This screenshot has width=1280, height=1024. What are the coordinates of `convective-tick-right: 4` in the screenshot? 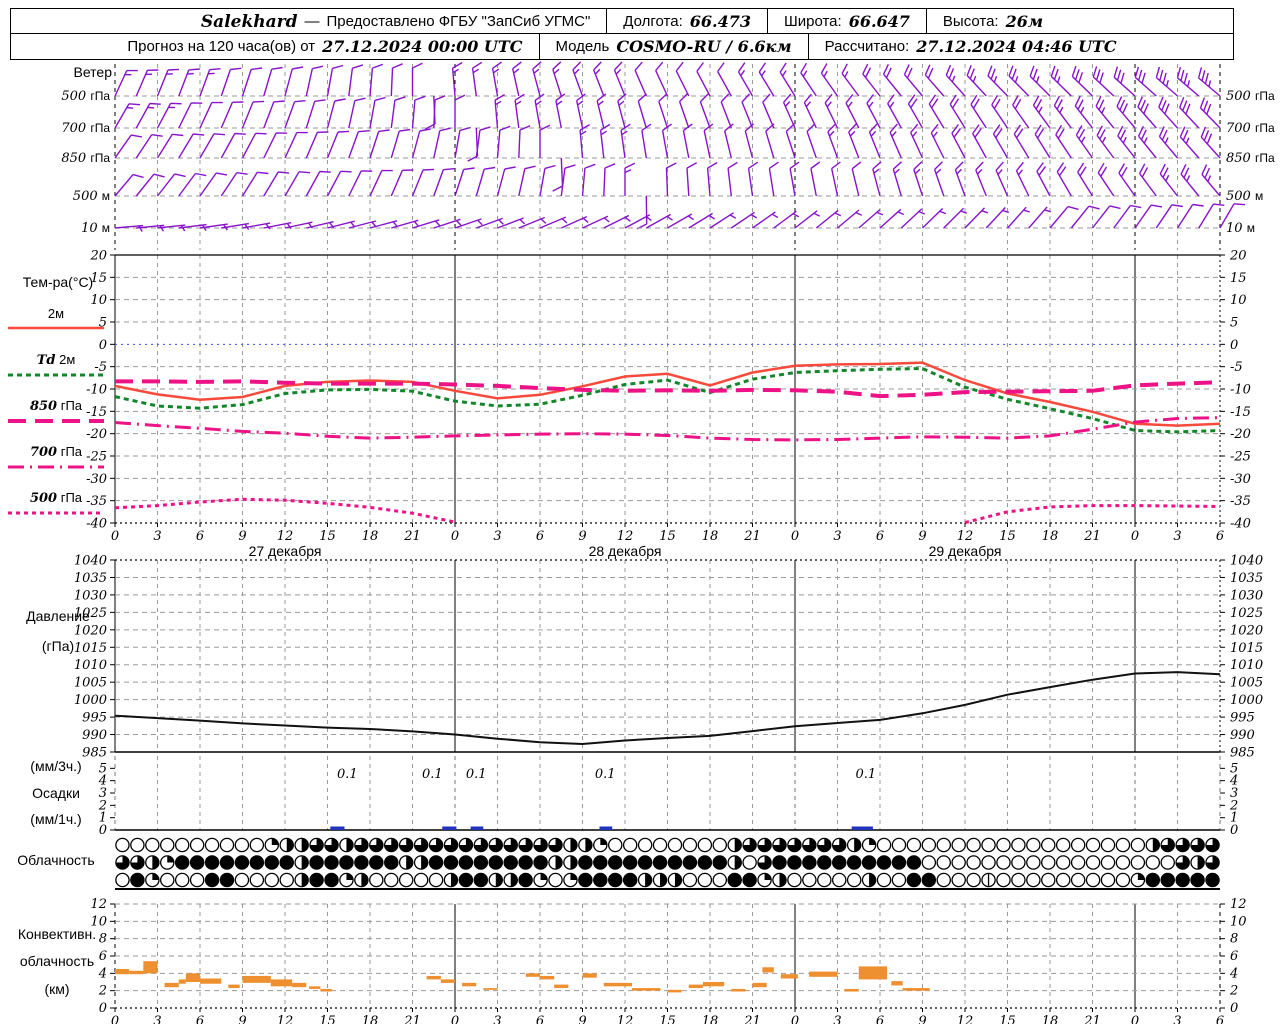 It's located at (1233, 973).